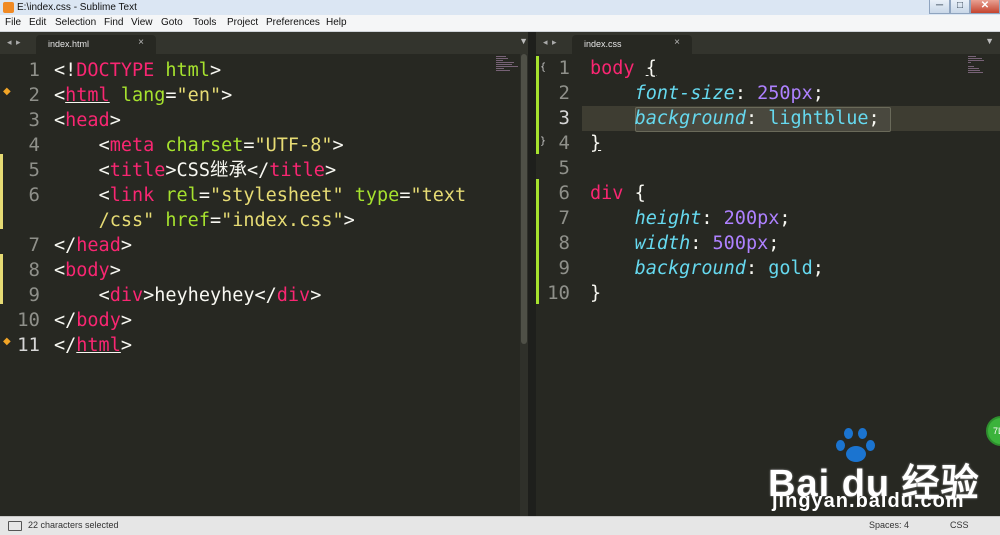 The height and width of the screenshot is (535, 1000). What do you see at coordinates (707, 243) in the screenshot?
I see `code-line: width: 500px;` at bounding box center [707, 243].